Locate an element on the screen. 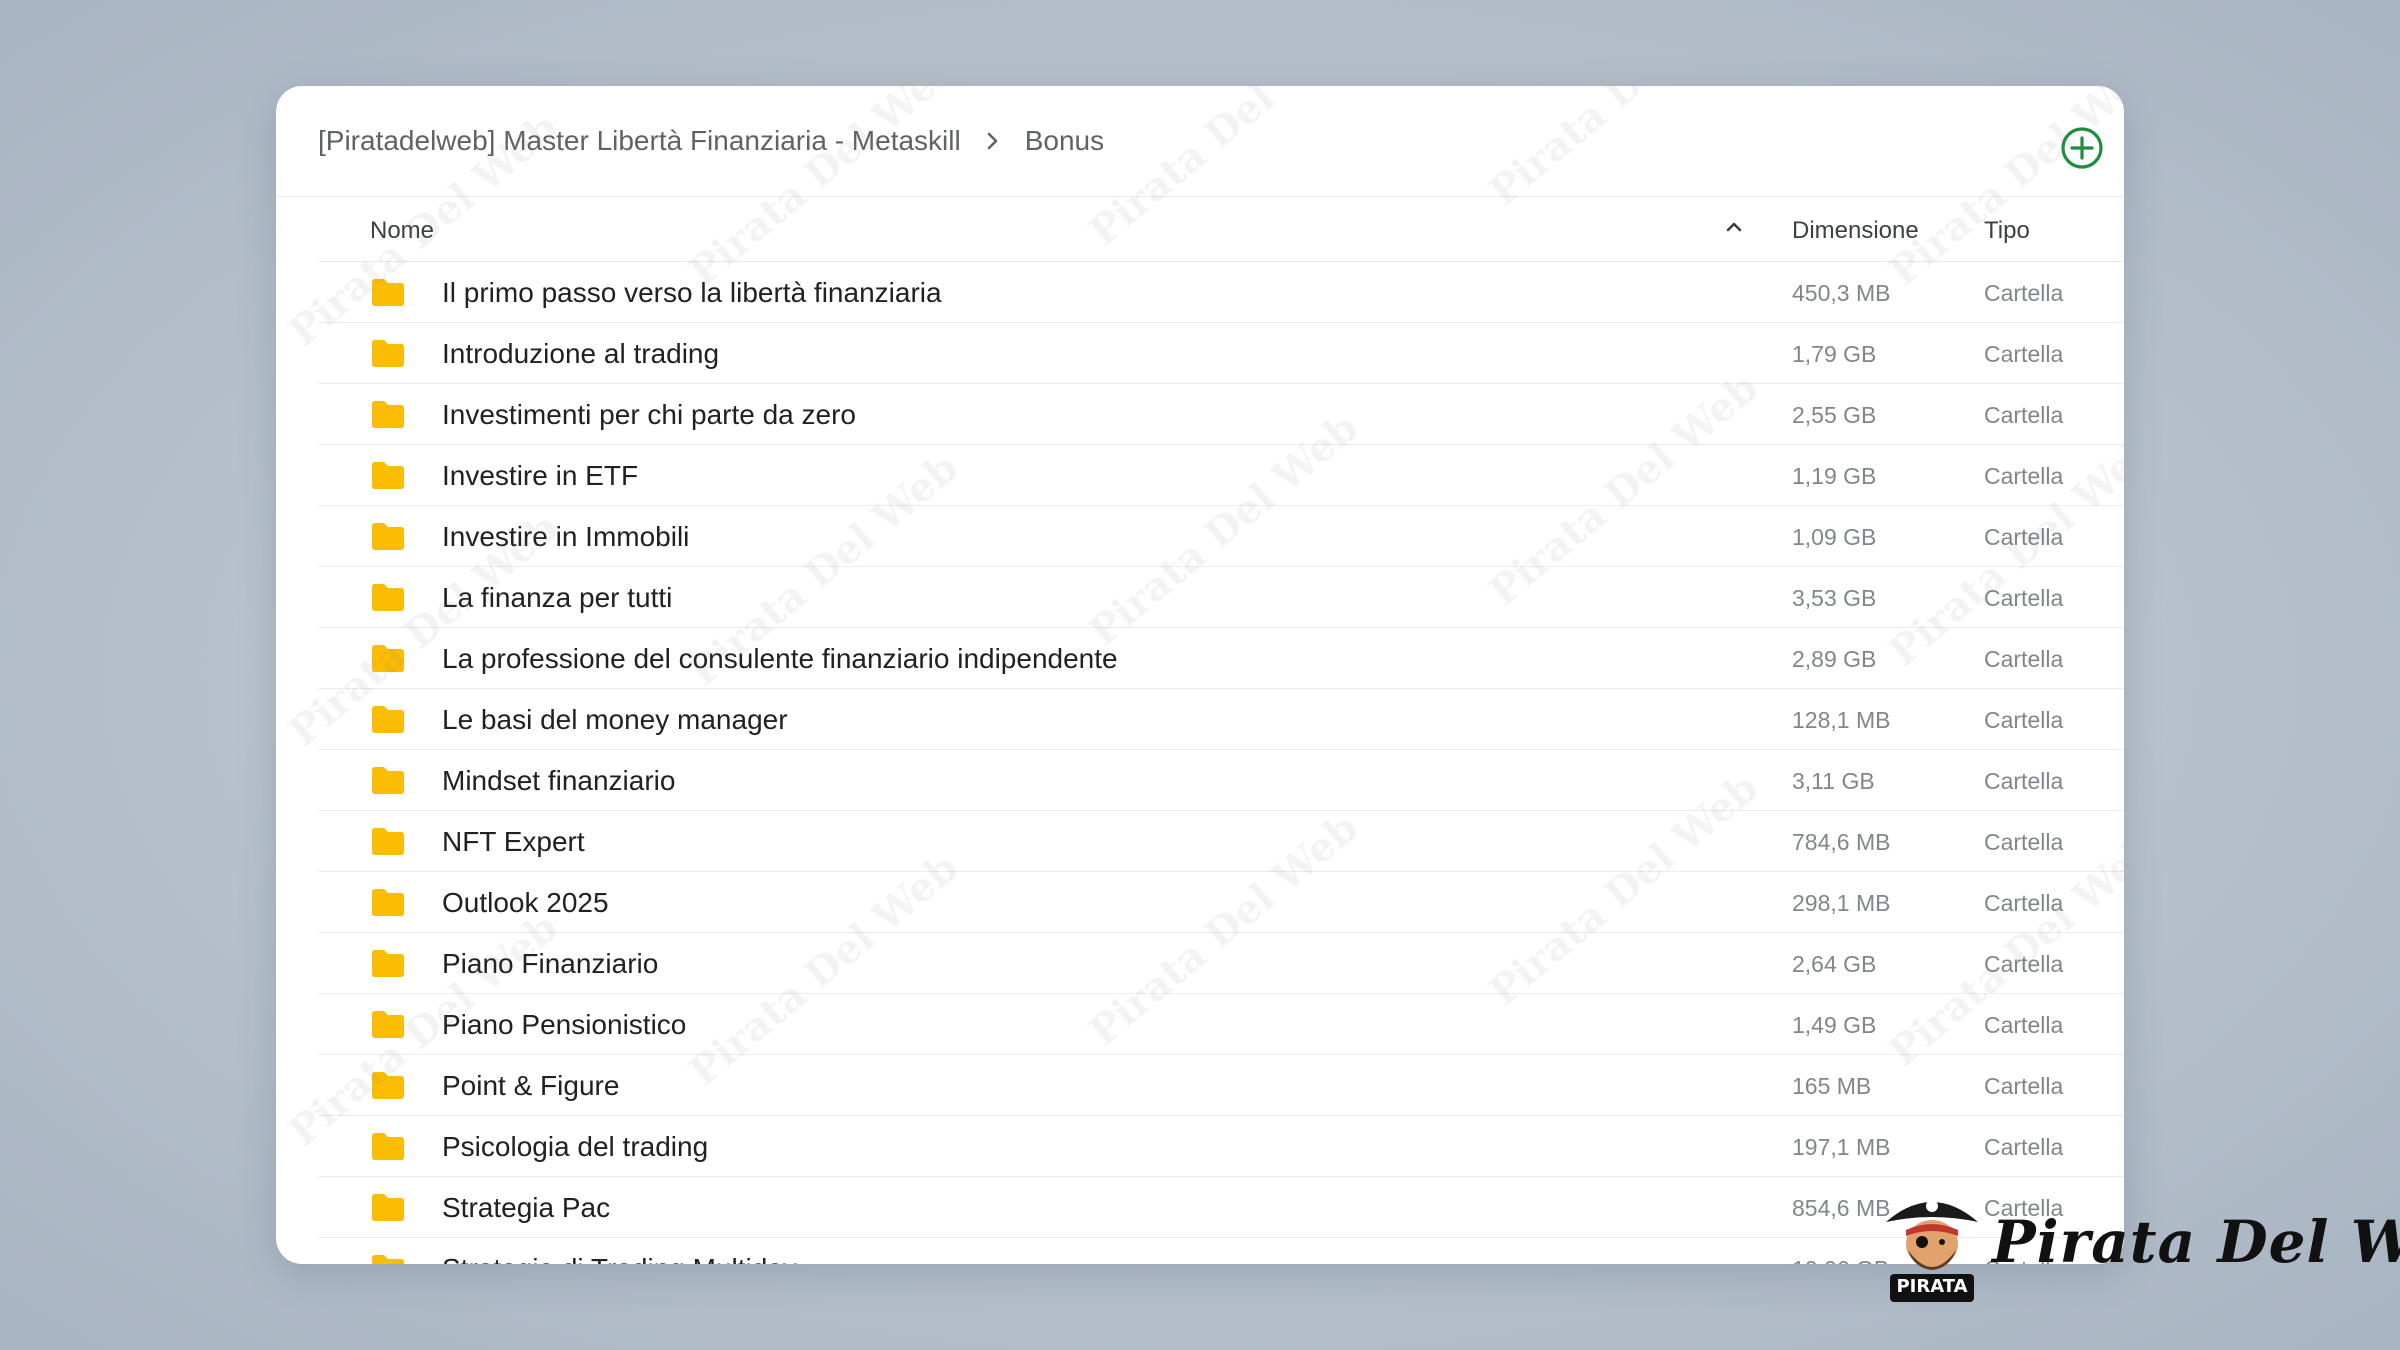  row-size: 2,55 GB is located at coordinates (1834, 415).